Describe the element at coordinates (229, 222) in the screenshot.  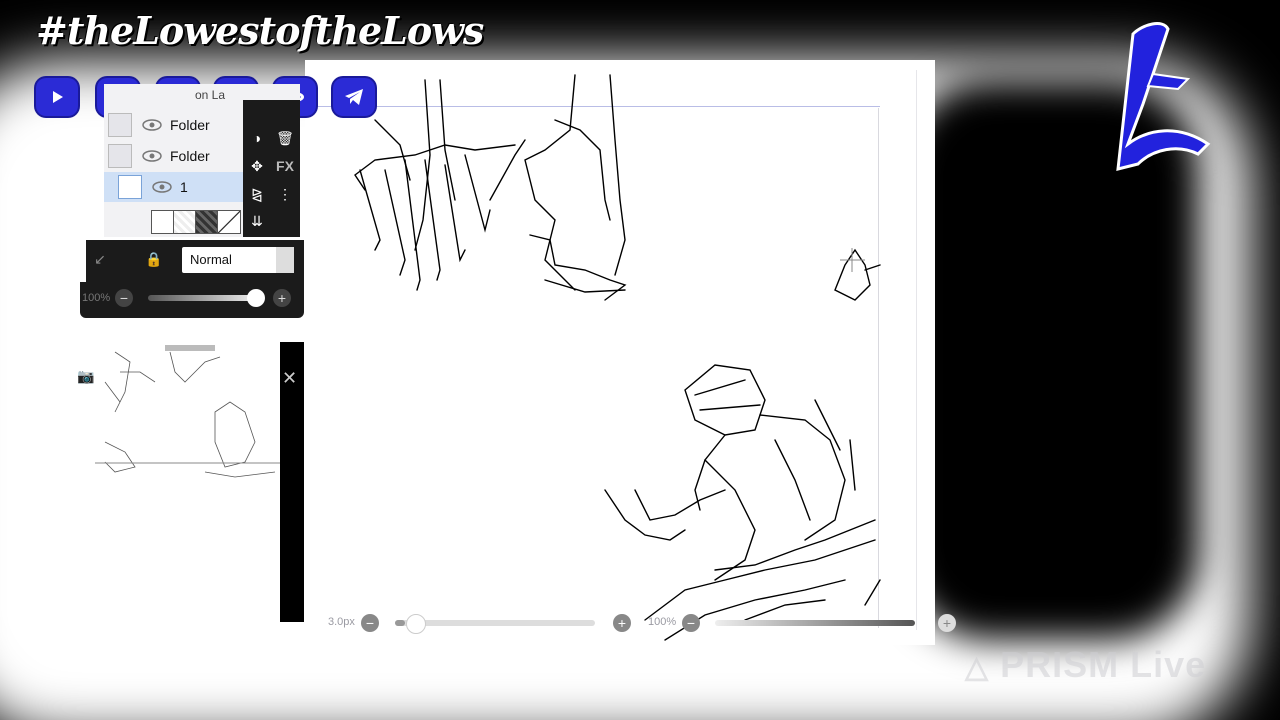
I see `fill-none-swatch` at that location.